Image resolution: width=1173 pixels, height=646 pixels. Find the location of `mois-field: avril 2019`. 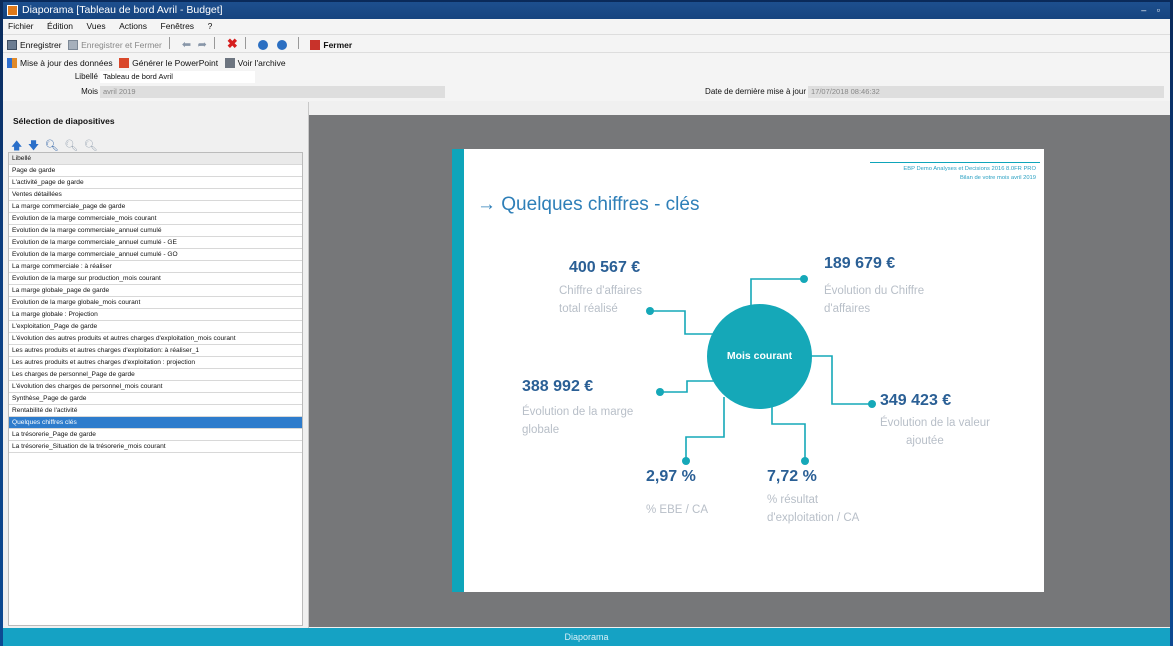

mois-field: avril 2019 is located at coordinates (272, 92).